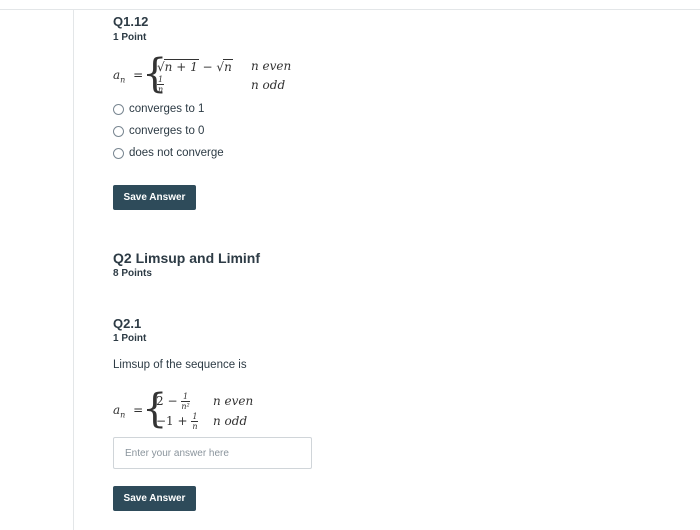  Describe the element at coordinates (180, 365) in the screenshot. I see `question-prompt: Limsup of the sequence is` at that location.